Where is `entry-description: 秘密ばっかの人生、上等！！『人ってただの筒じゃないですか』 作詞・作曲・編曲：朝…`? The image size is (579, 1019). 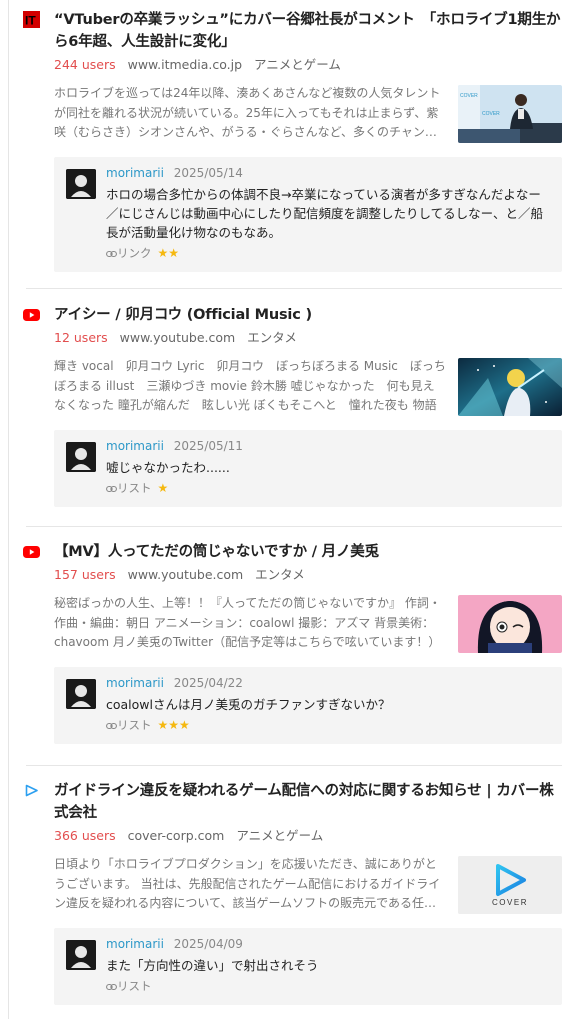
entry-description: 秘密ばっかの人生、上等！！『人ってただの筒じゃないですか』 作詞・作曲・編曲：朝… is located at coordinates (247, 622).